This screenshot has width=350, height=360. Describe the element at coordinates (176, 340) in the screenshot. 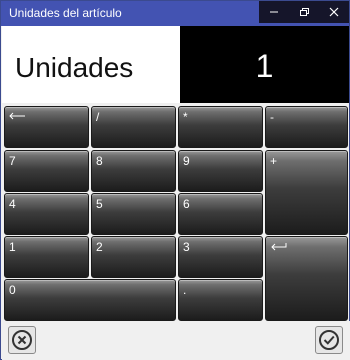

I see `footer-bar` at that location.